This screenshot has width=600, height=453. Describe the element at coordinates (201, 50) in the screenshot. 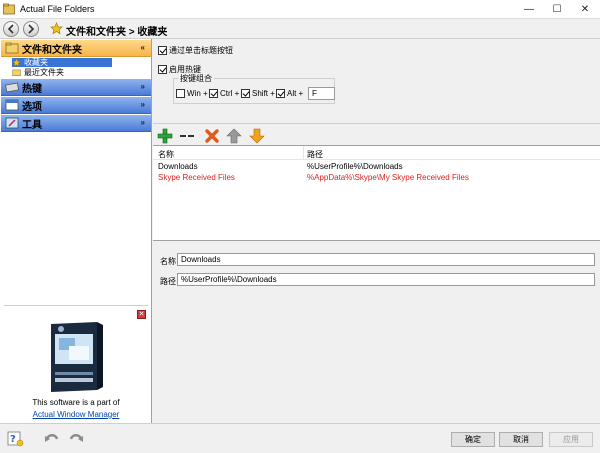

I see `checkbox-label: 通过单击标题按钮` at that location.